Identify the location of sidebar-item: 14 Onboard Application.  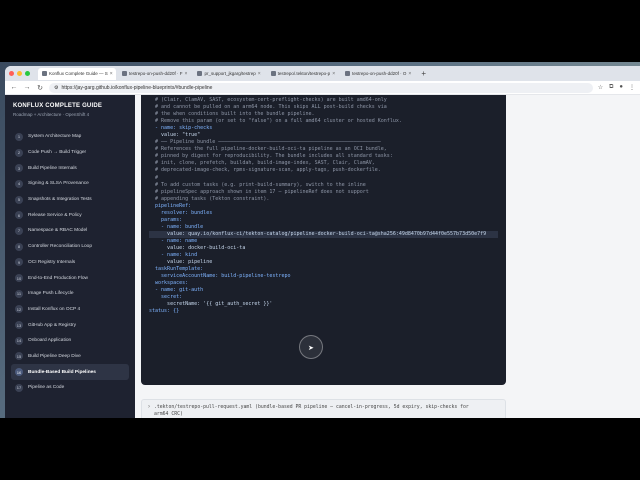
(70, 341).